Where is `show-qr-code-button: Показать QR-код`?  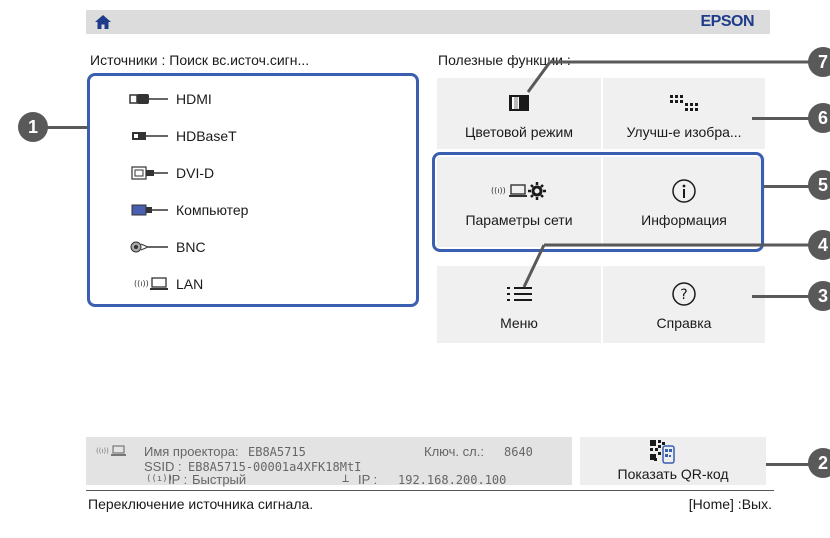
show-qr-code-button: Показать QR-код is located at coordinates (673, 461).